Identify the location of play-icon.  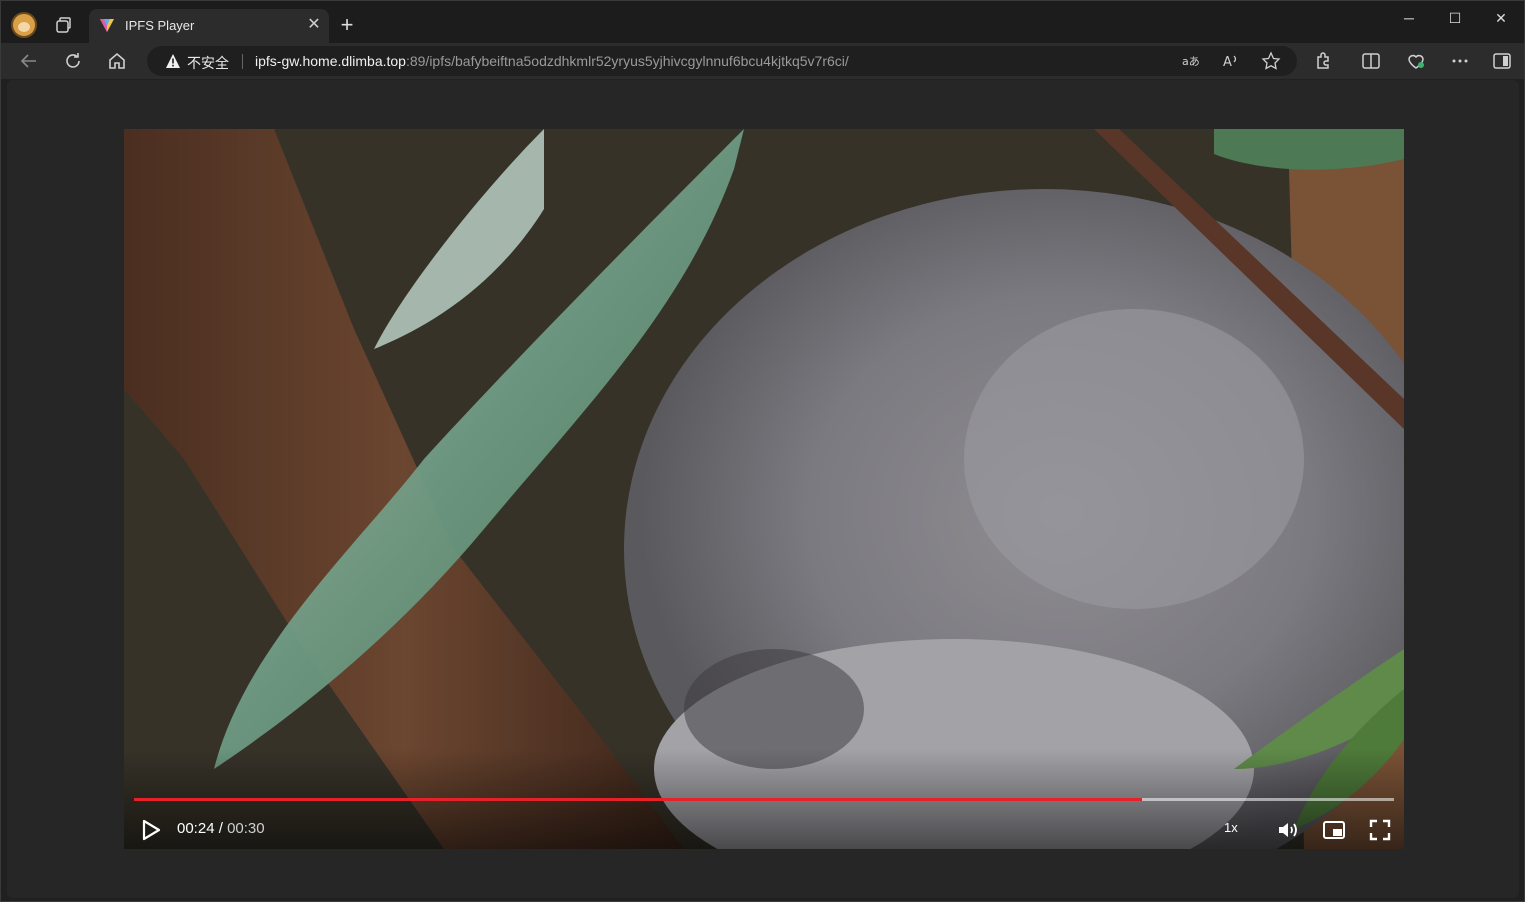
(151, 830).